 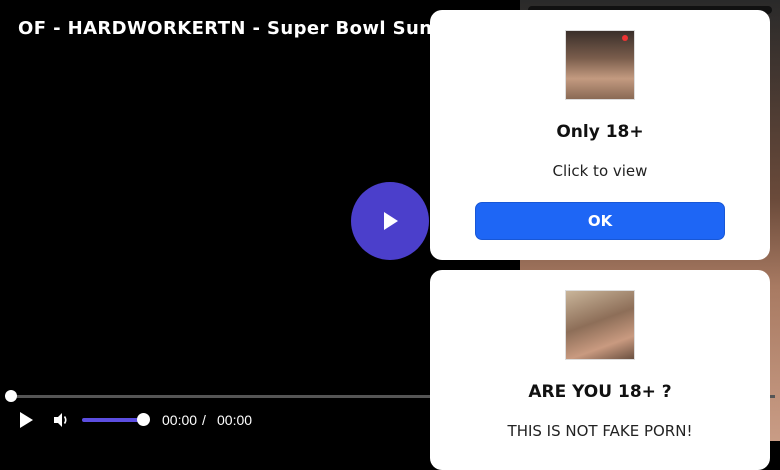 I want to click on center-play-button, so click(x=390, y=221).